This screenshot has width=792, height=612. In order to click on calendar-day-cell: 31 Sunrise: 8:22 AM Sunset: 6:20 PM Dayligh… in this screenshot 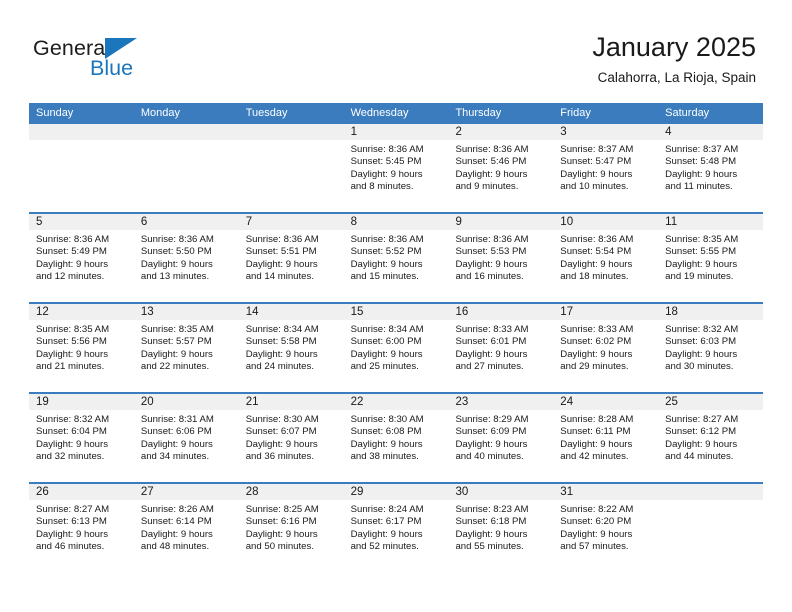, I will do `click(606, 529)`.